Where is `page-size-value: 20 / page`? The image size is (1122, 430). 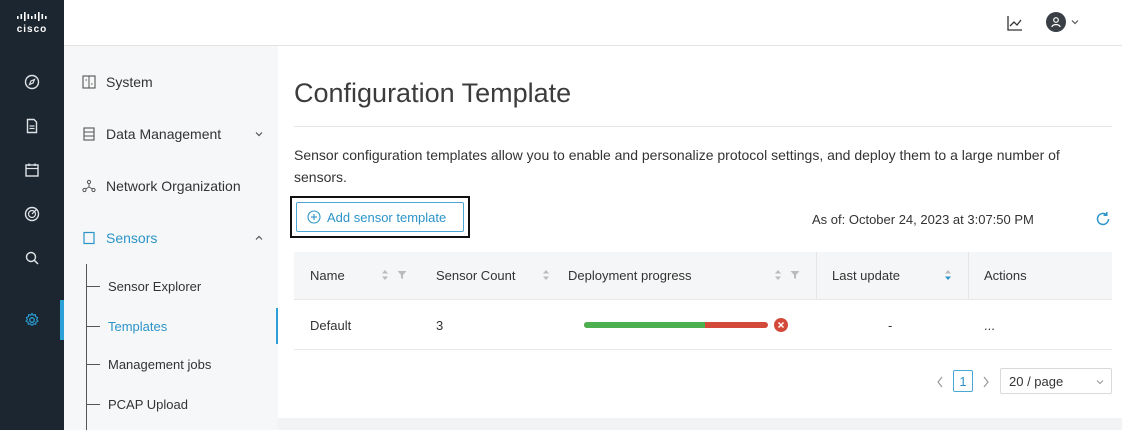
page-size-value: 20 / page is located at coordinates (1036, 381).